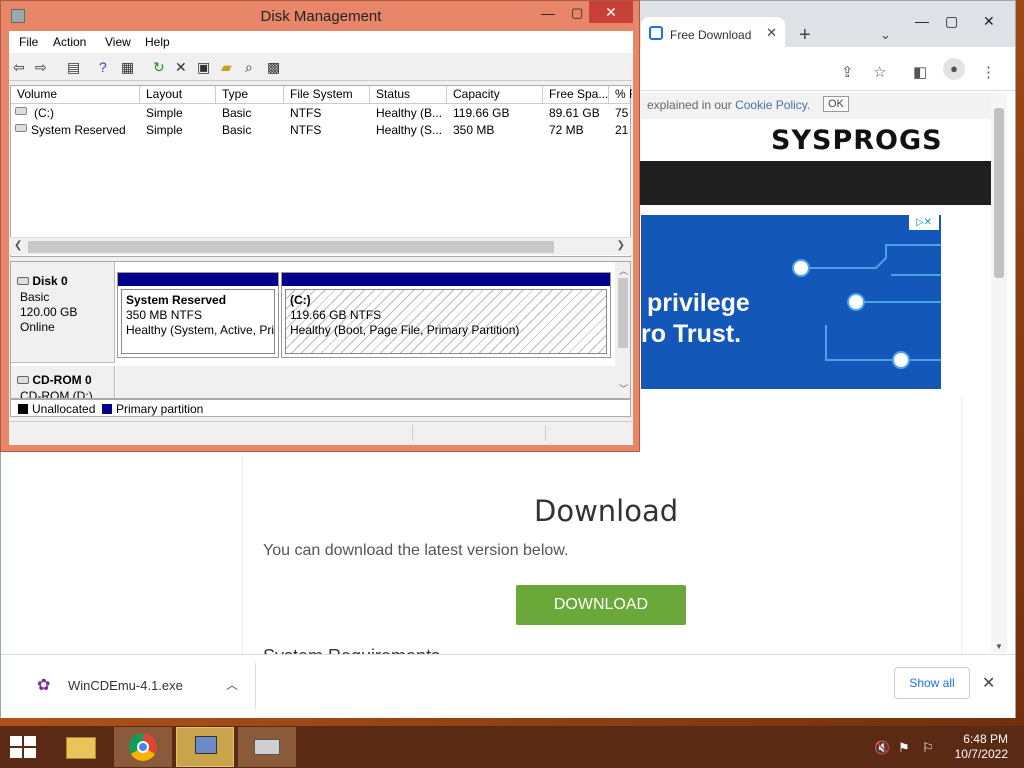 The height and width of the screenshot is (768, 1024). I want to click on scroll-left-icon: ❮, so click(18, 245).